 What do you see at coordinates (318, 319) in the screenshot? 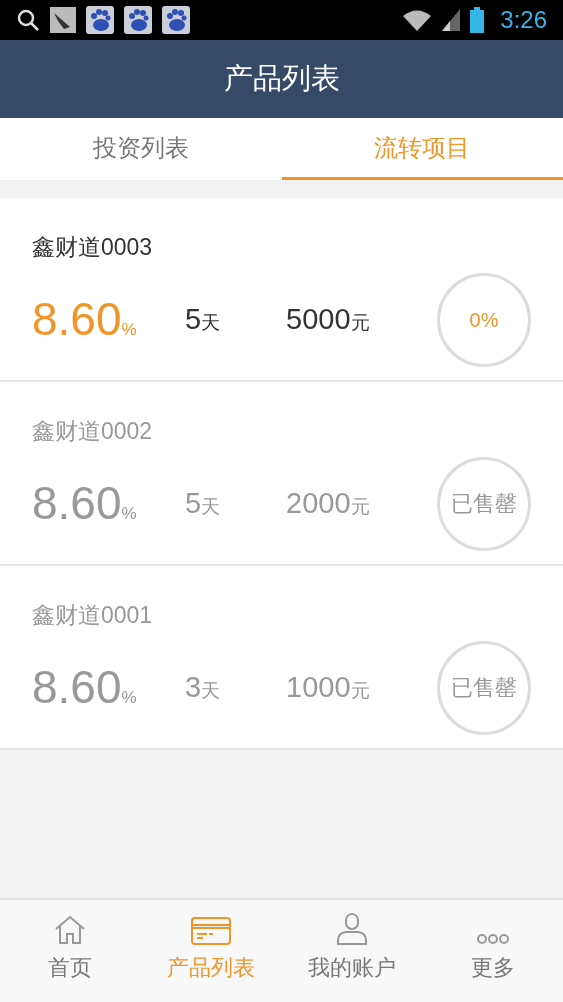
I see `amount-value: 5000` at bounding box center [318, 319].